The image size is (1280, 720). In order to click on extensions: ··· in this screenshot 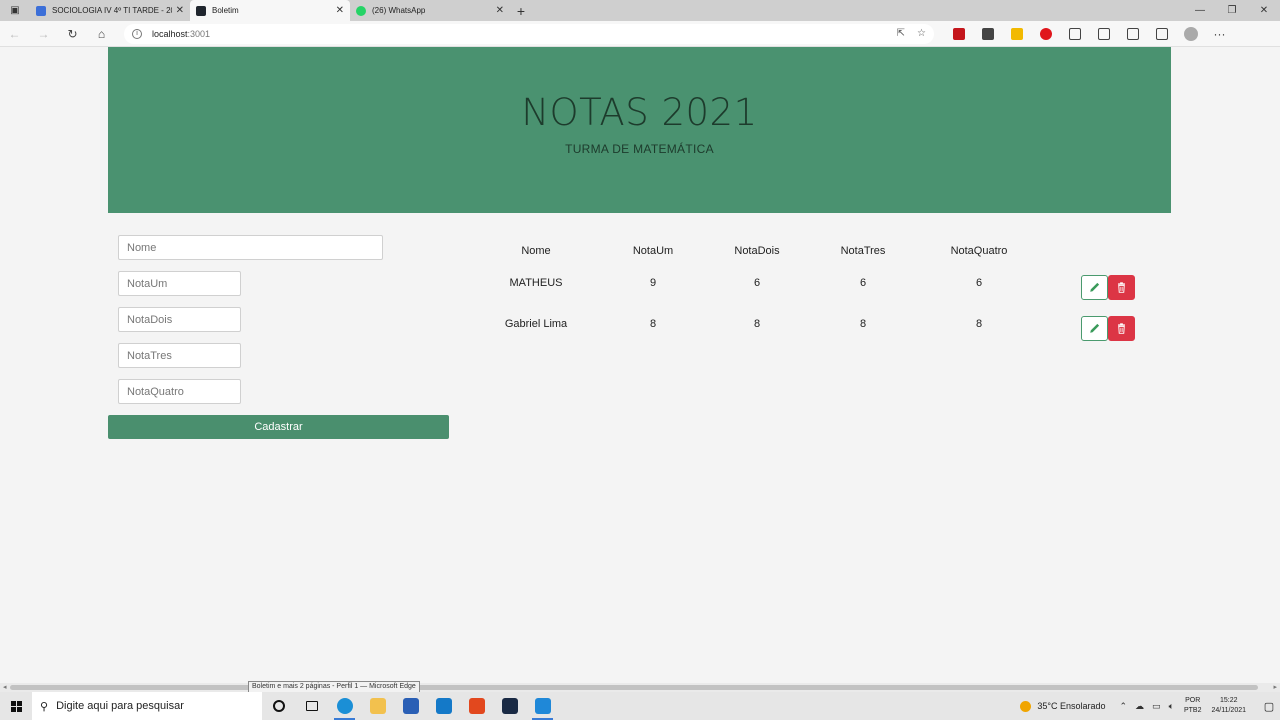, I will do `click(1089, 34)`.